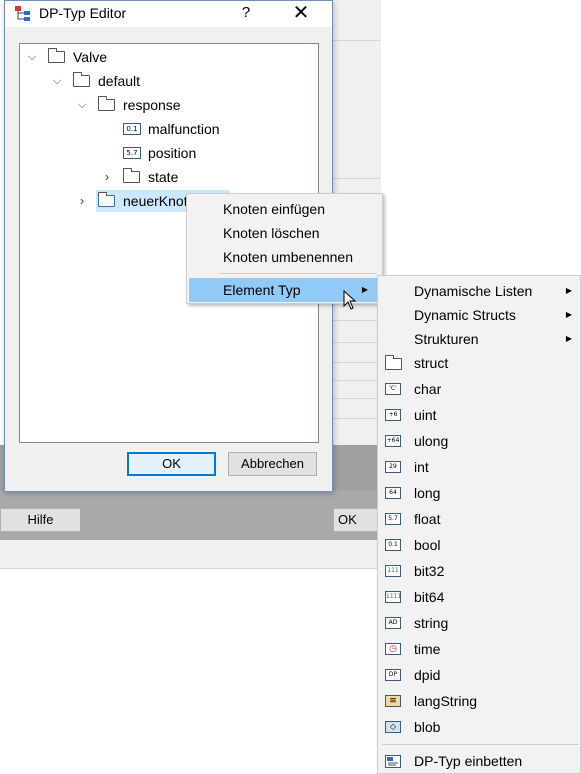 The width and height of the screenshot is (581, 774). I want to click on submenu-item-bit64: 1111 bit64, so click(479, 597).